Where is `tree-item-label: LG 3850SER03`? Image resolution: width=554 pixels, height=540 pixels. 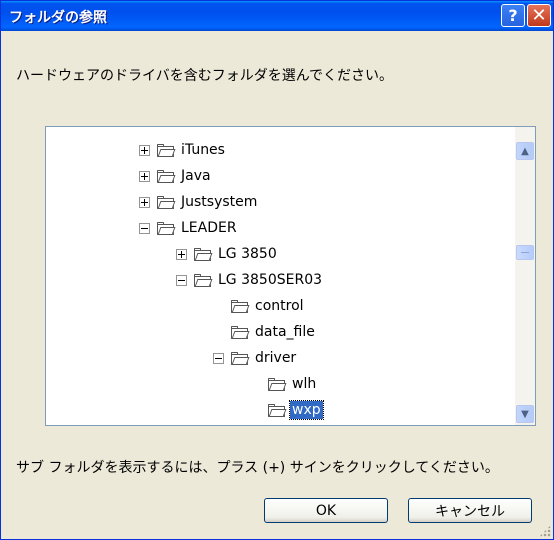
tree-item-label: LG 3850SER03 is located at coordinates (270, 280).